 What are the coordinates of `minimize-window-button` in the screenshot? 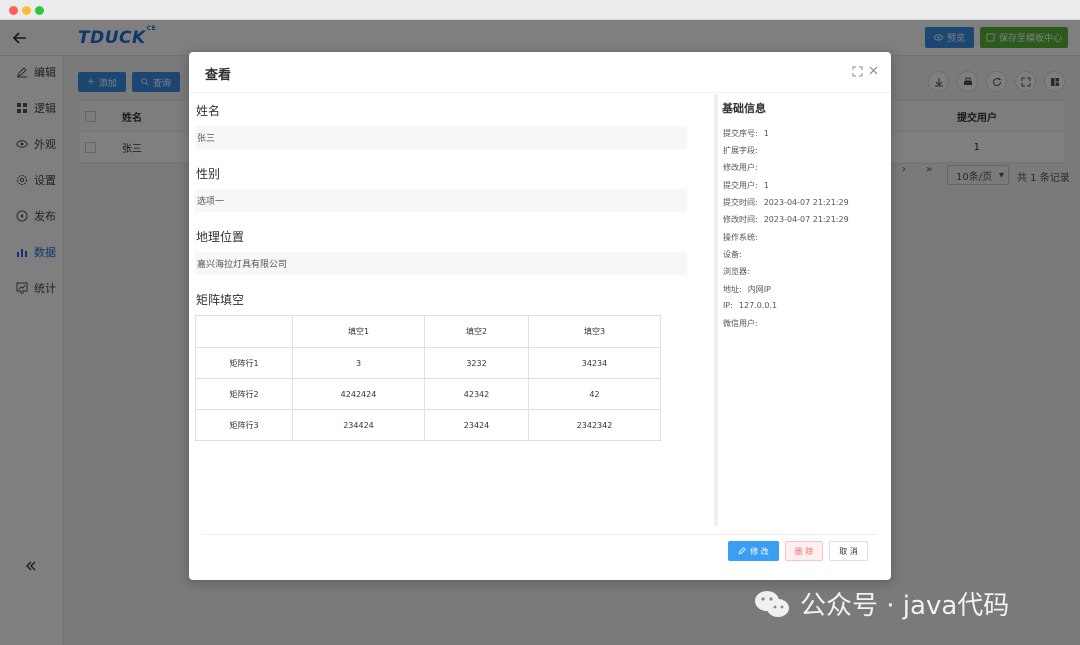 It's located at (26, 10).